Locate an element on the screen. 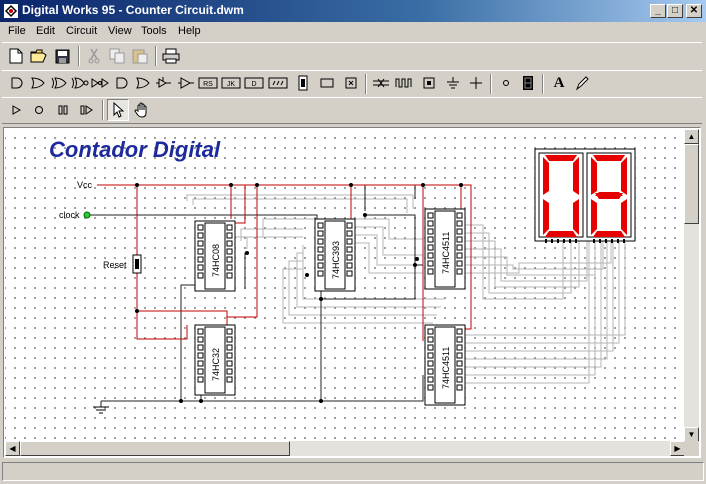  menu-view: View is located at coordinates (120, 31).